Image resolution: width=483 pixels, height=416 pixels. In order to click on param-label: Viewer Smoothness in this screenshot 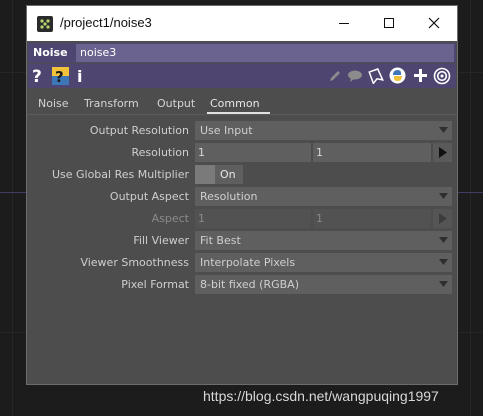, I will do `click(134, 262)`.